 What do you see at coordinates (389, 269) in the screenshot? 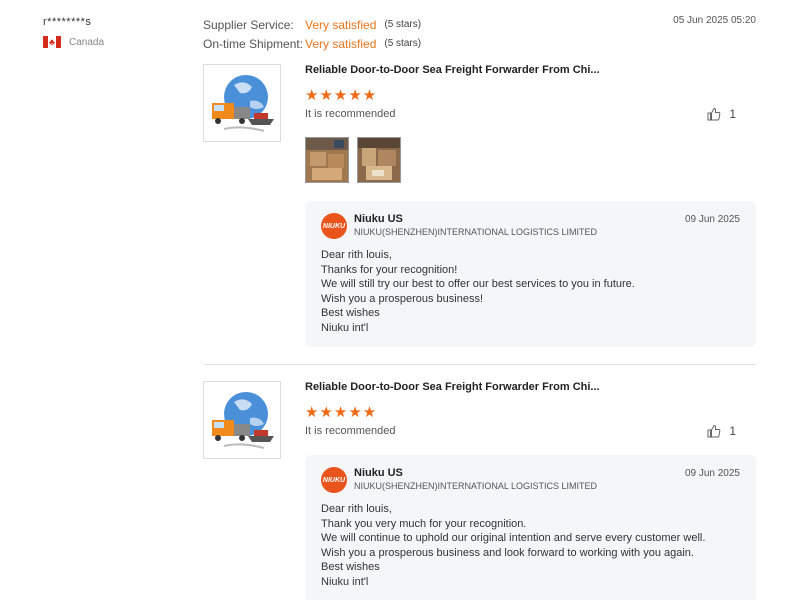
I see `reply-line: Thanks for your recognition!` at bounding box center [389, 269].